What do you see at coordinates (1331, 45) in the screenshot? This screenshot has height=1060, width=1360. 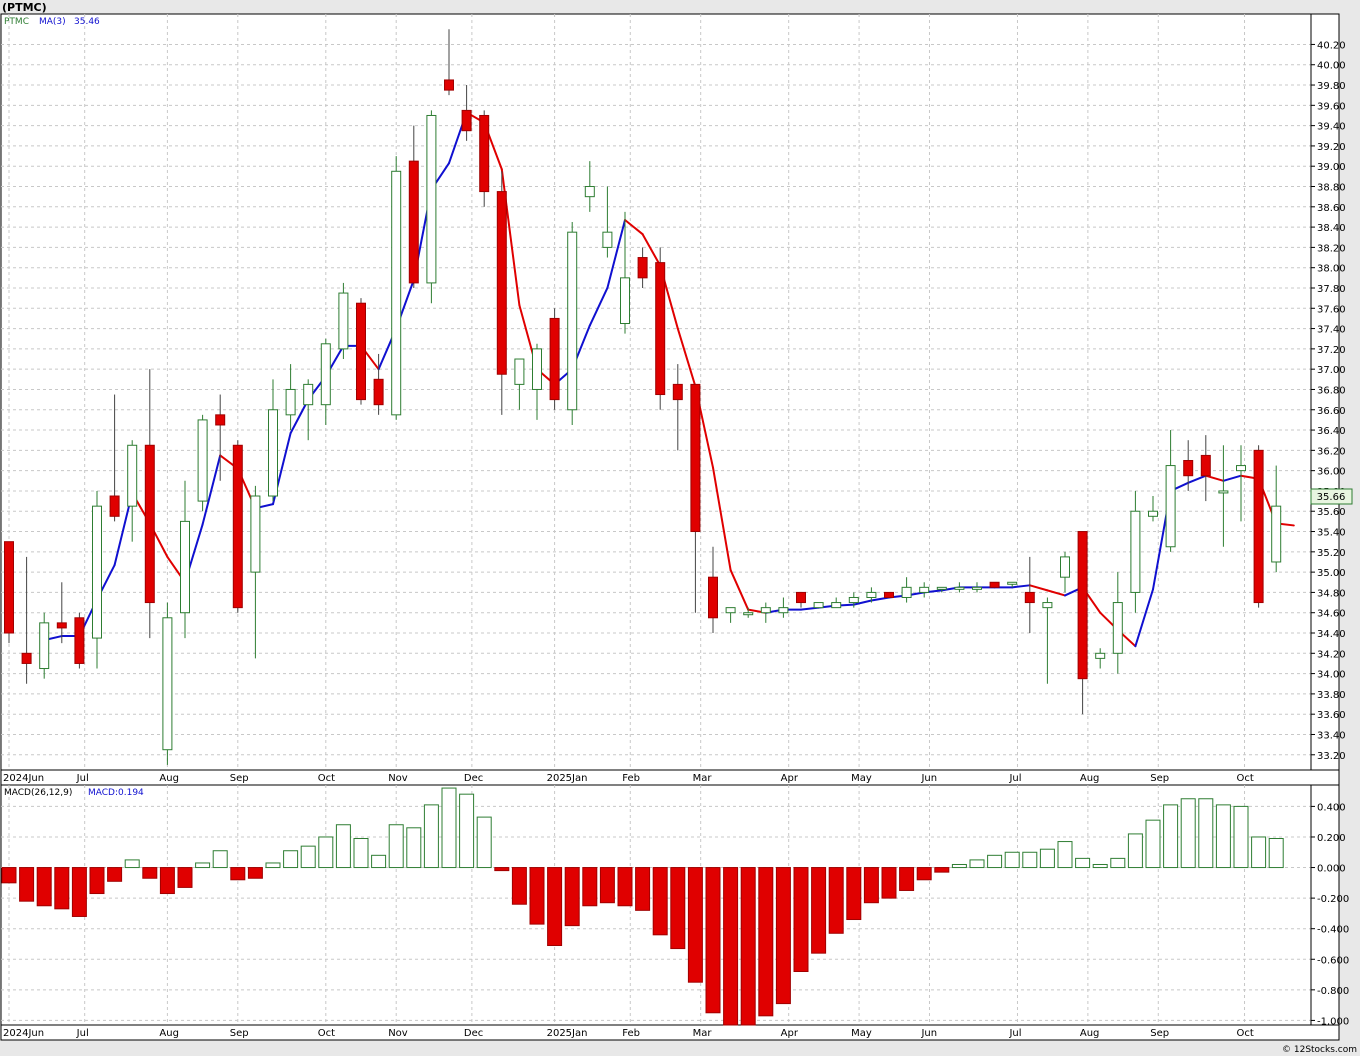 I see `price-tick-label: 40.20` at bounding box center [1331, 45].